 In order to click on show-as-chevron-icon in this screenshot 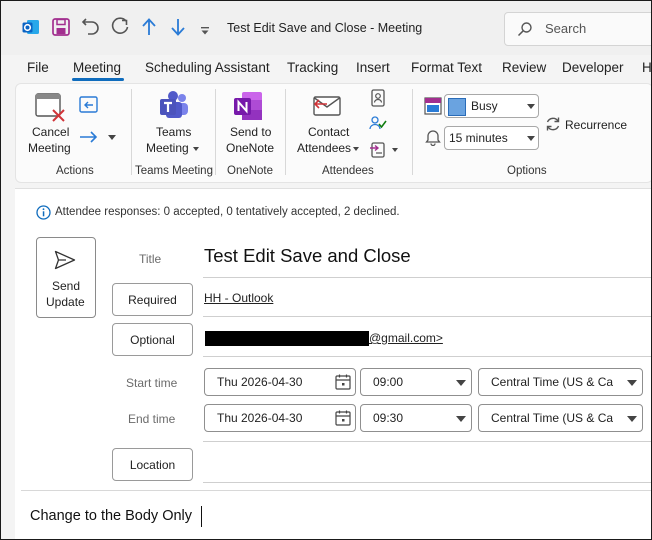, I will do `click(531, 106)`.